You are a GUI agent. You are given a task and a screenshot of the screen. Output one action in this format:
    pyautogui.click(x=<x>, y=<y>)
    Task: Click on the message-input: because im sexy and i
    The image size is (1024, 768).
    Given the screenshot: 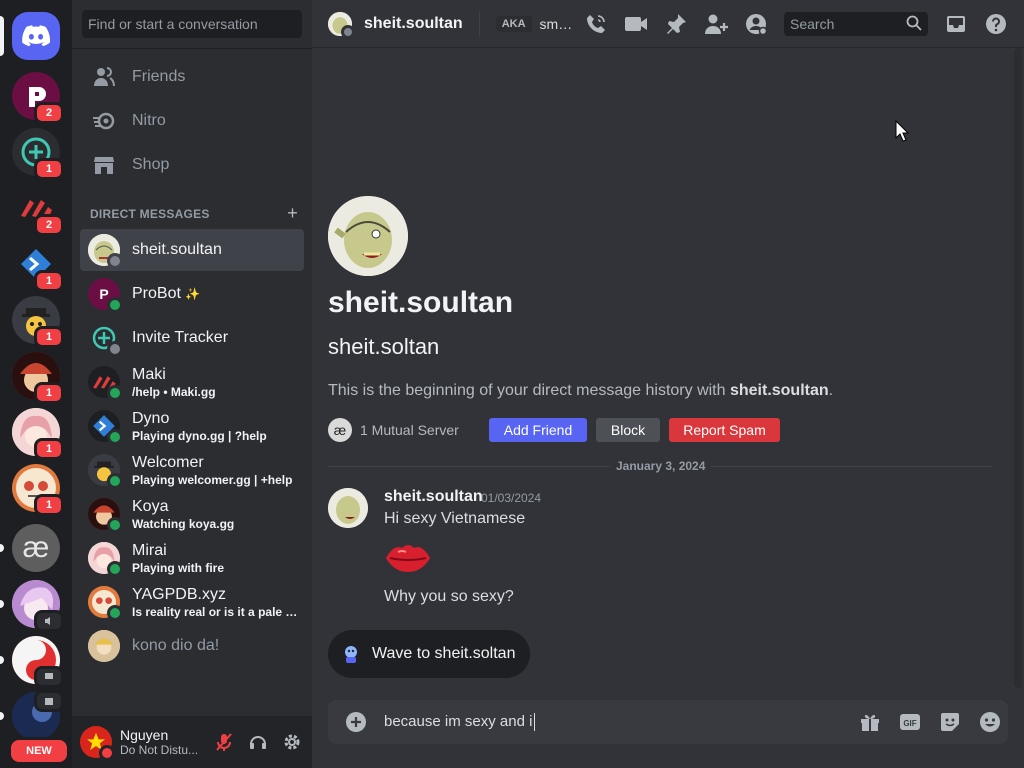 What is the action you would take?
    pyautogui.click(x=460, y=722)
    